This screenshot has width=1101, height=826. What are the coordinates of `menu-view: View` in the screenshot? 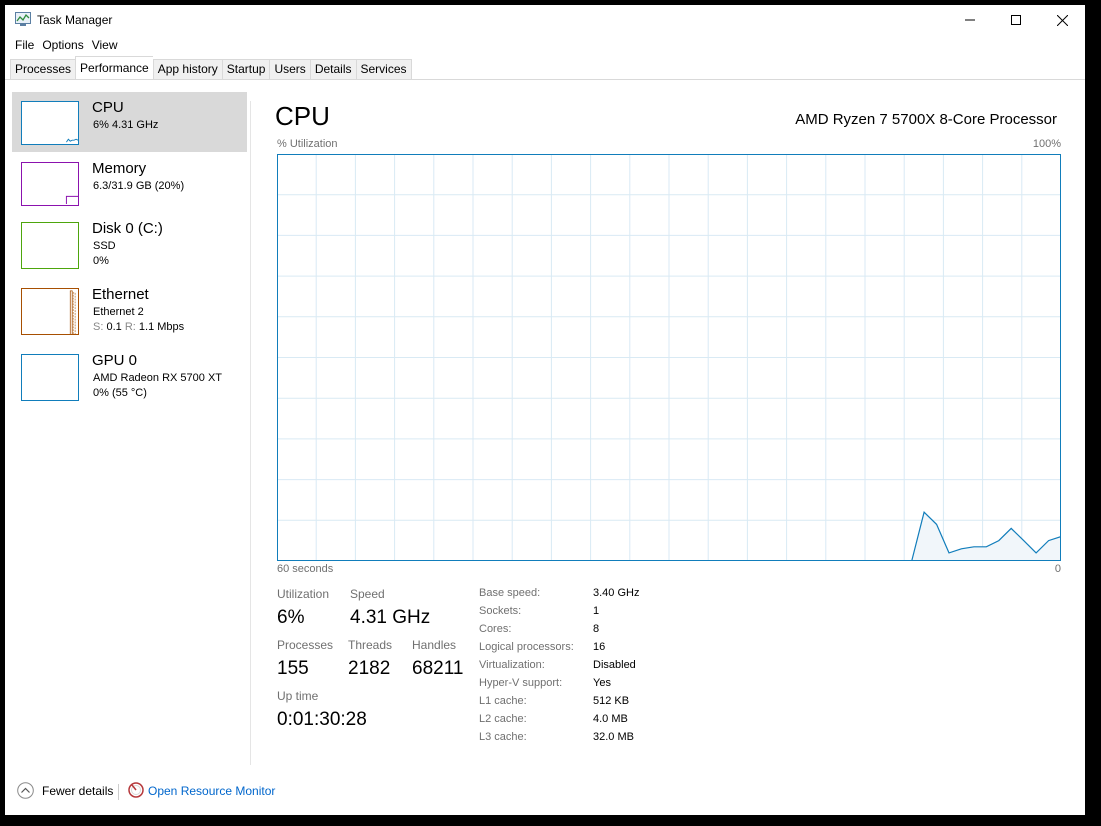 It's located at (106, 46).